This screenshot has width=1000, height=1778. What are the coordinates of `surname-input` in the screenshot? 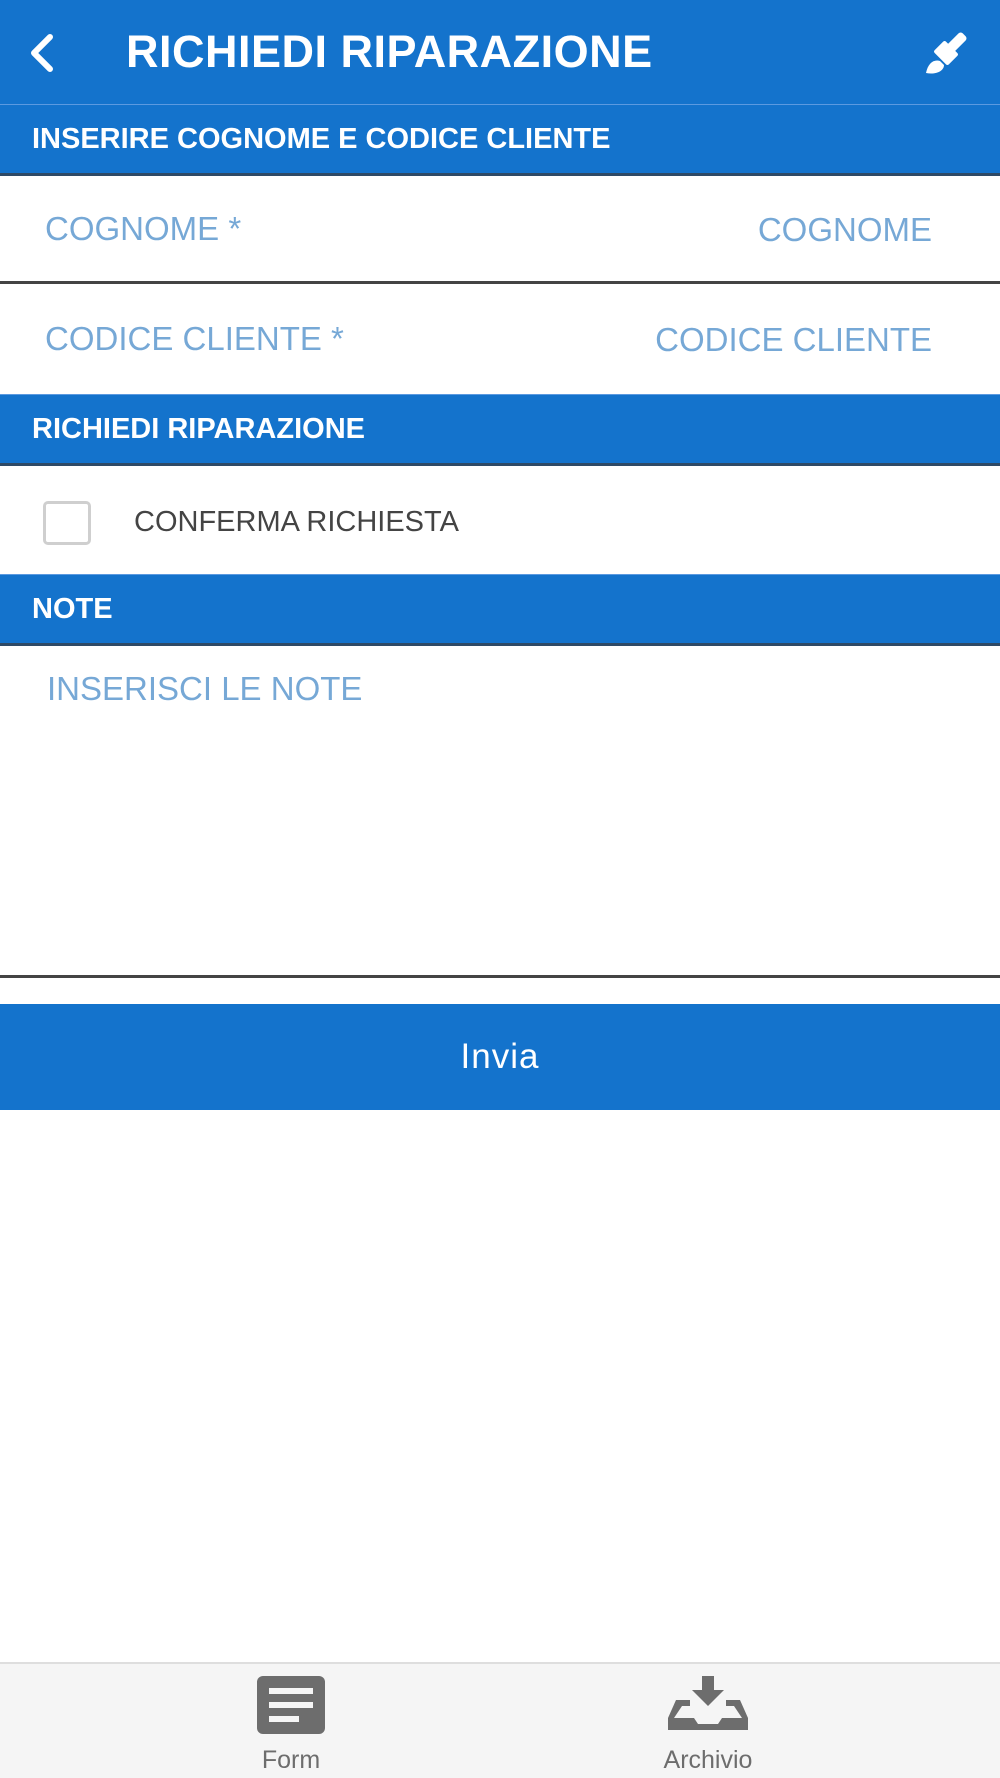 It's located at (712, 230).